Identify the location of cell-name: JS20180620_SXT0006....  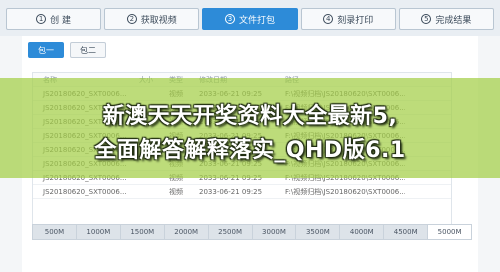
(85, 191).